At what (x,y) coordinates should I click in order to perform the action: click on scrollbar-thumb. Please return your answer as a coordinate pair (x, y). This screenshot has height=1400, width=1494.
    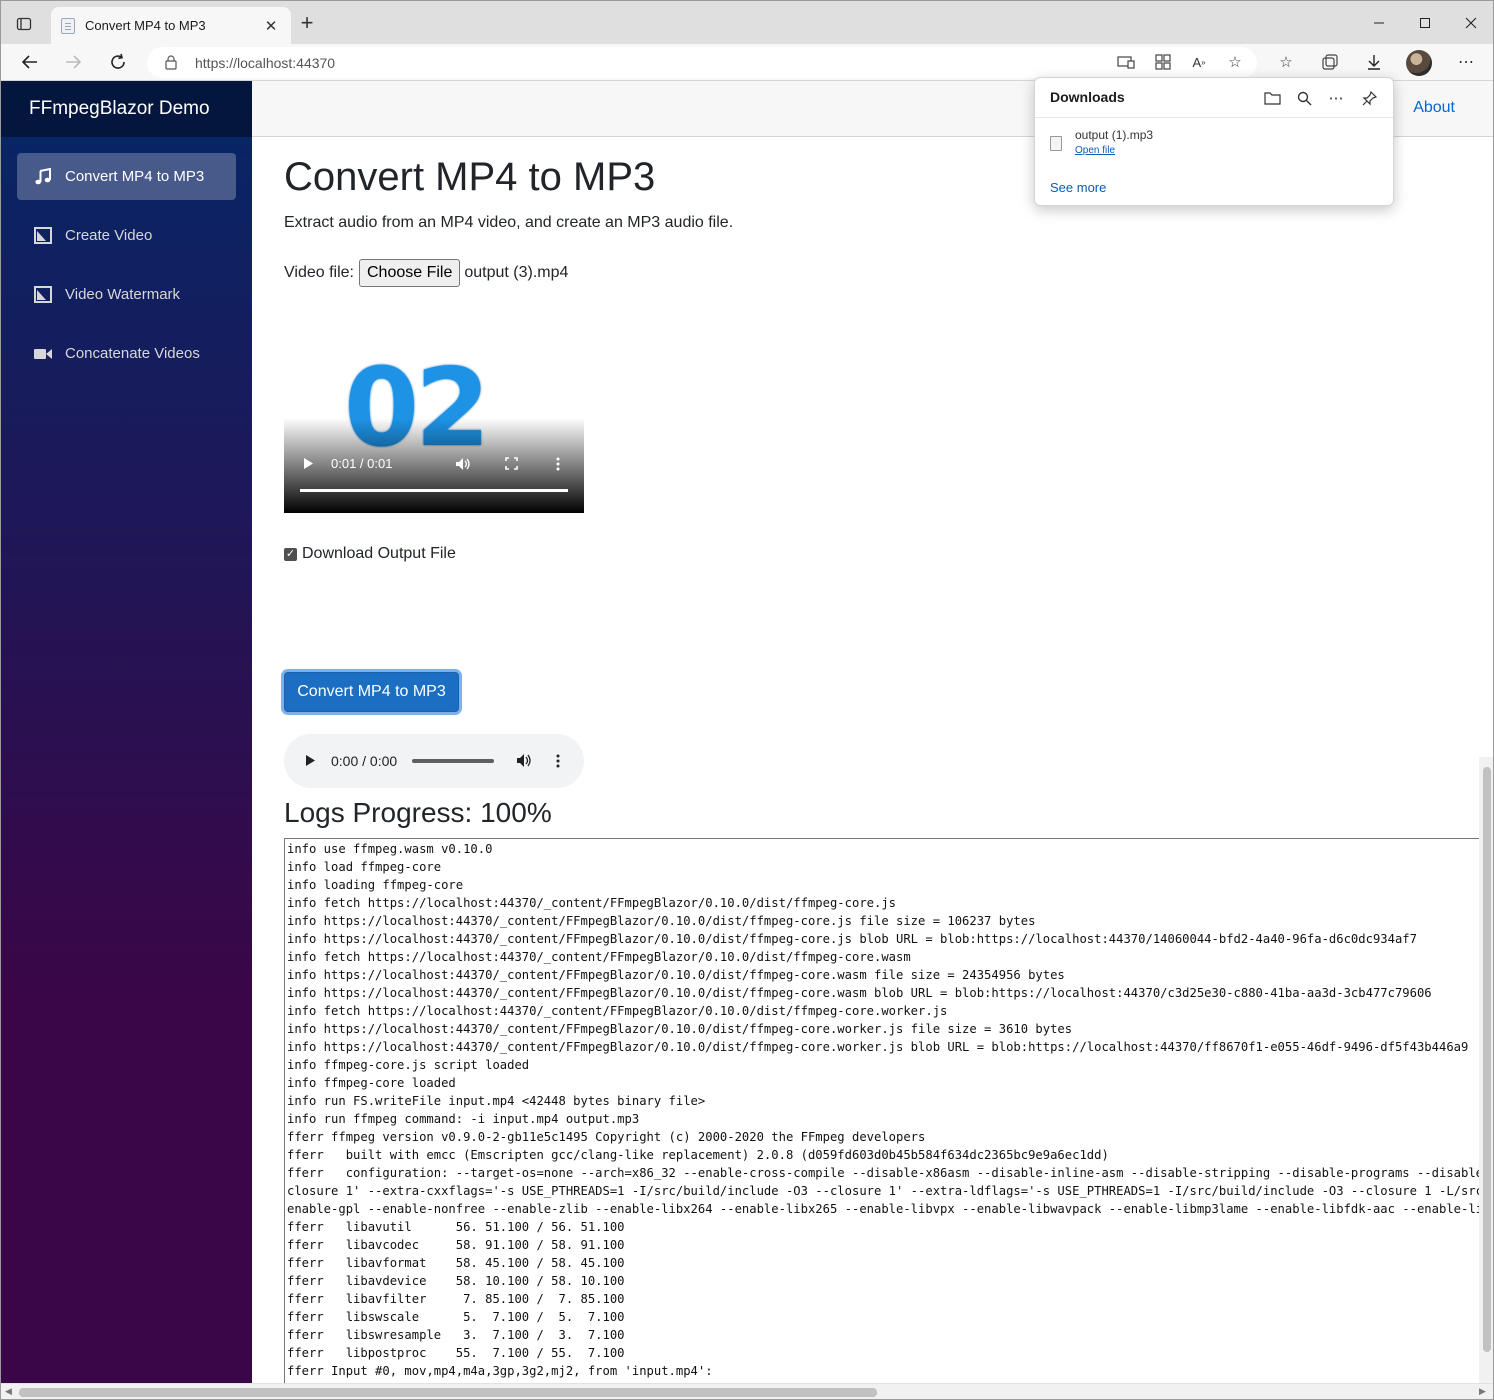
    Looking at the image, I should click on (1487, 1059).